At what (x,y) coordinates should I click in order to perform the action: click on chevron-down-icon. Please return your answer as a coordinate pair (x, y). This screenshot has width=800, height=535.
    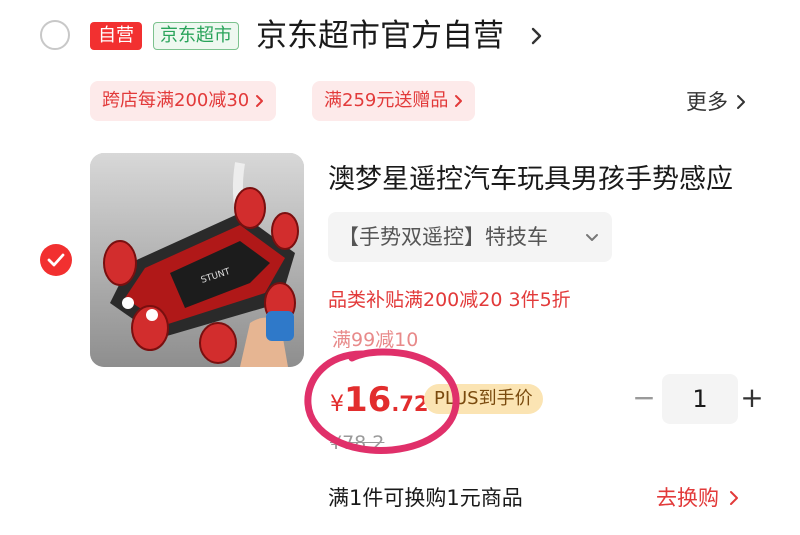
    Looking at the image, I should click on (592, 238).